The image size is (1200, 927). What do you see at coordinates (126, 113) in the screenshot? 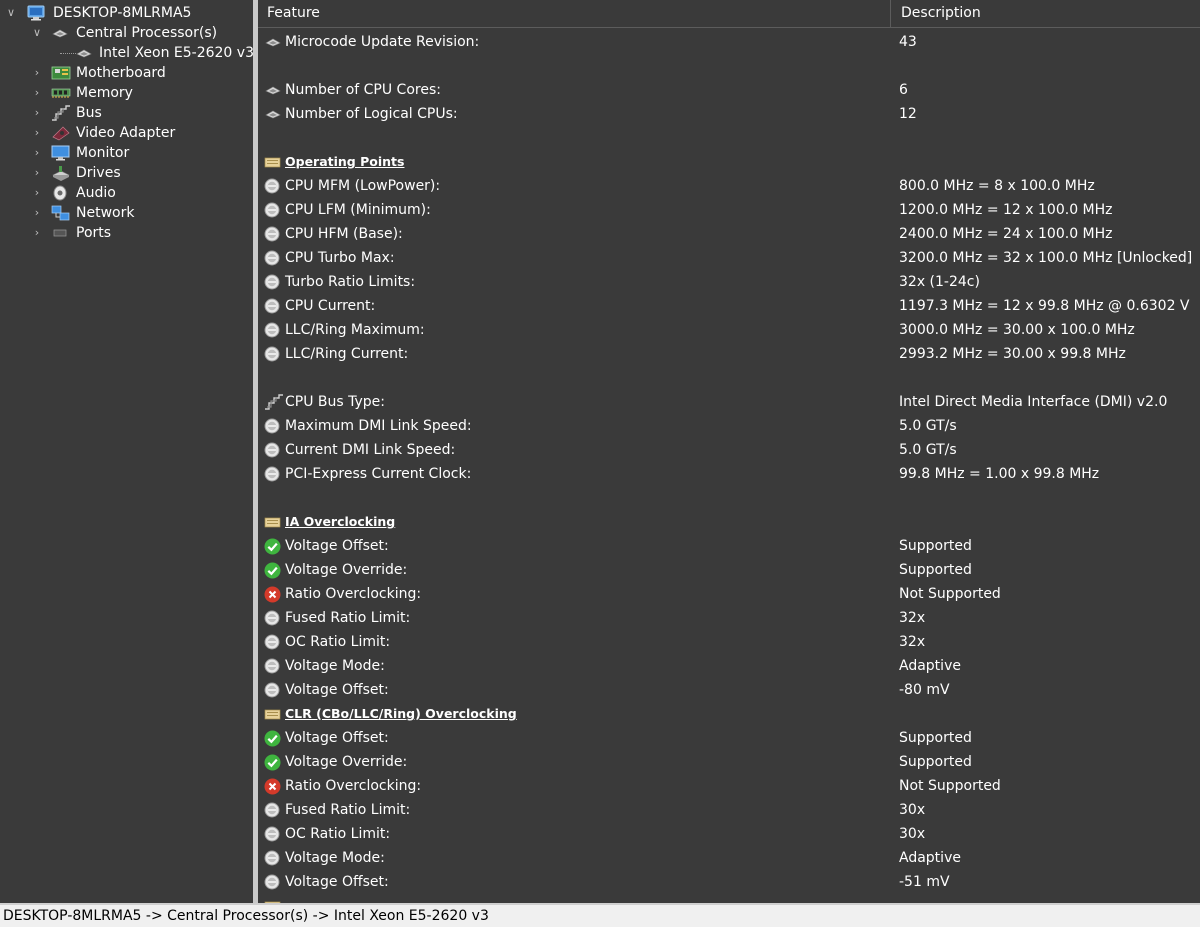
I see `tree-item-bus: › Bus` at bounding box center [126, 113].